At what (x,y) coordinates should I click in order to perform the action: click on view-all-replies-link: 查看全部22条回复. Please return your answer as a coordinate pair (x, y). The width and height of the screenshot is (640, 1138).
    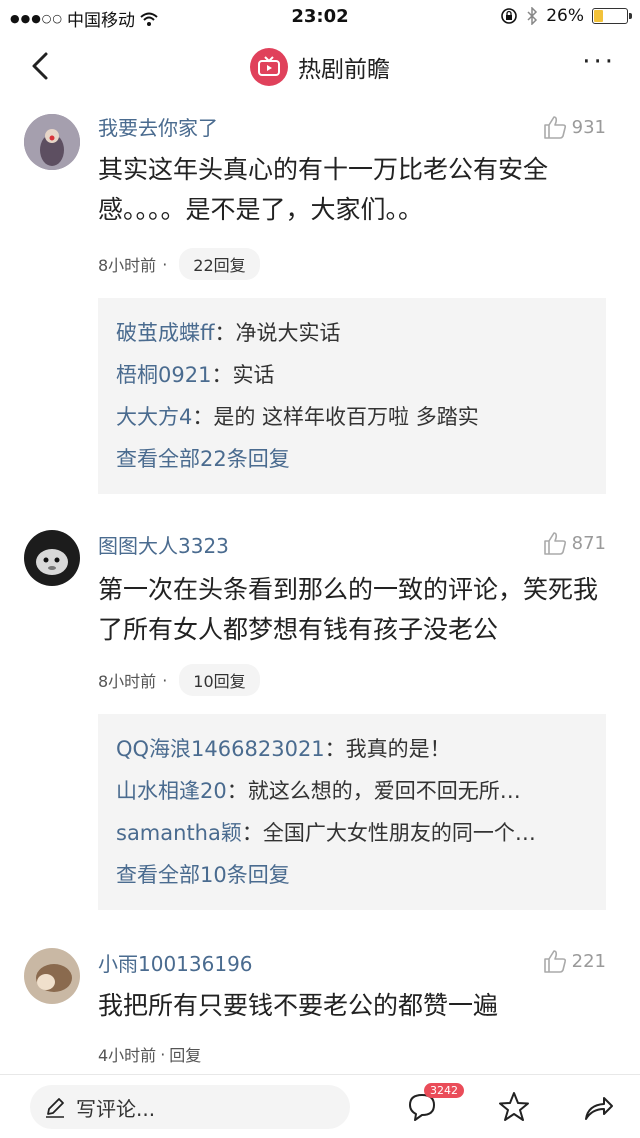
    Looking at the image, I should click on (352, 459).